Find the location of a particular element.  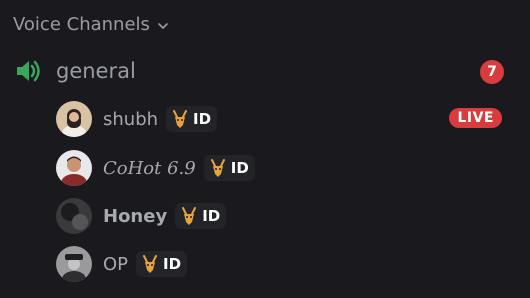

mention-badge: 7 is located at coordinates (492, 72).